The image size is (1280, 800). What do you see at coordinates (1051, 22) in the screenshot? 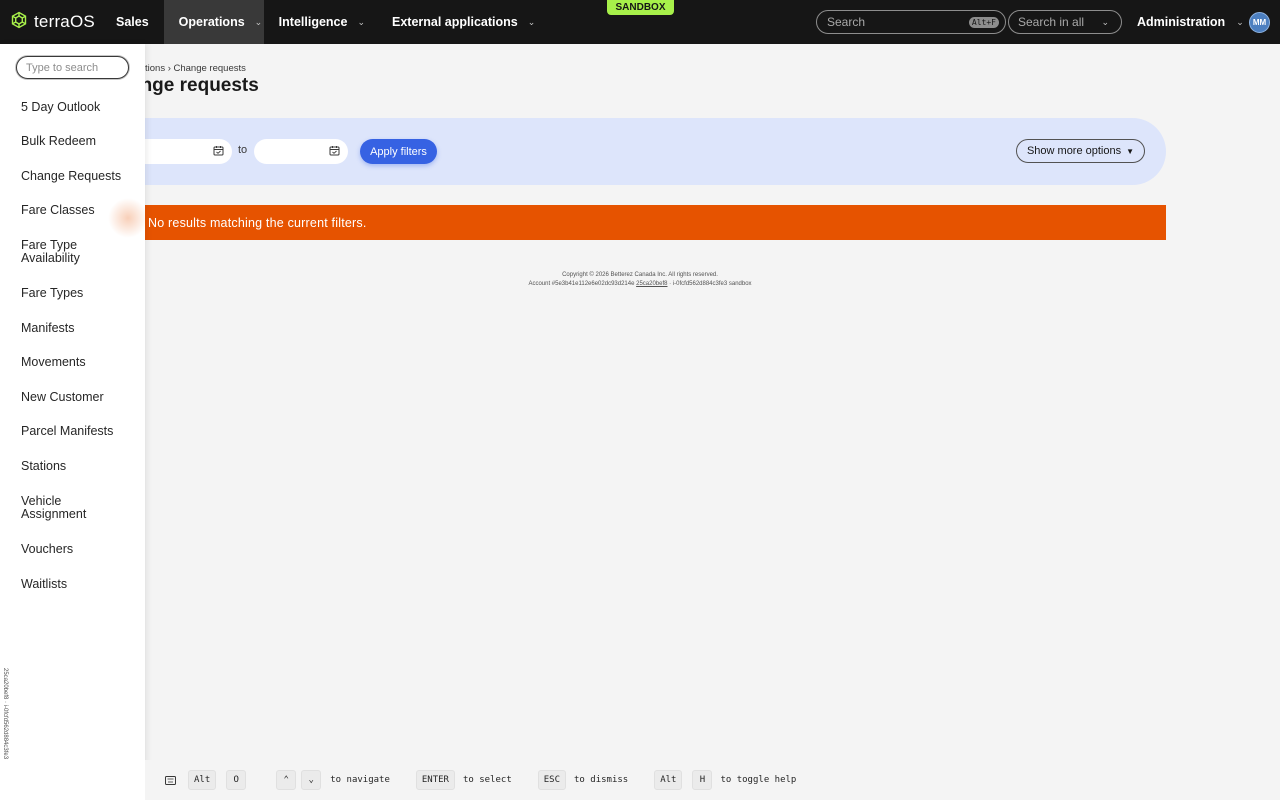
I see `search-scope-value: Search in all` at bounding box center [1051, 22].